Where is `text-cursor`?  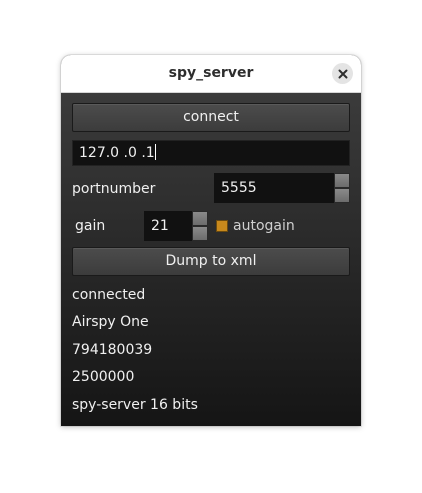
text-cursor is located at coordinates (155, 152).